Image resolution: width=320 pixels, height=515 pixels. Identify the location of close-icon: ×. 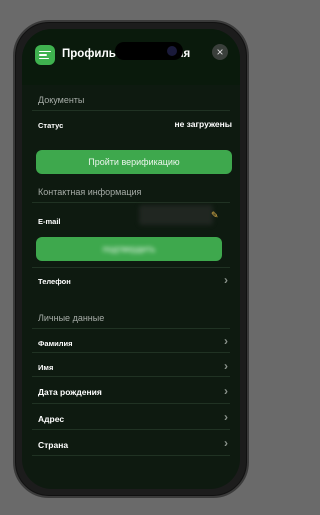
(220, 52).